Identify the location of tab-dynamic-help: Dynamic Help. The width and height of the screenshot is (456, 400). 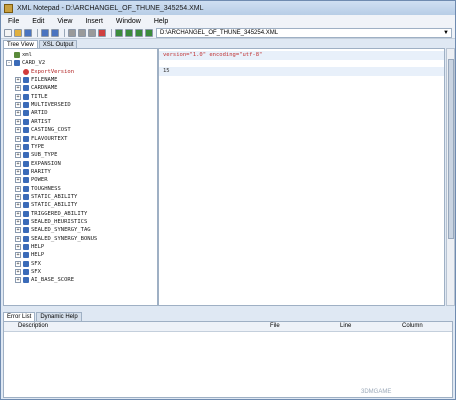
(59, 316).